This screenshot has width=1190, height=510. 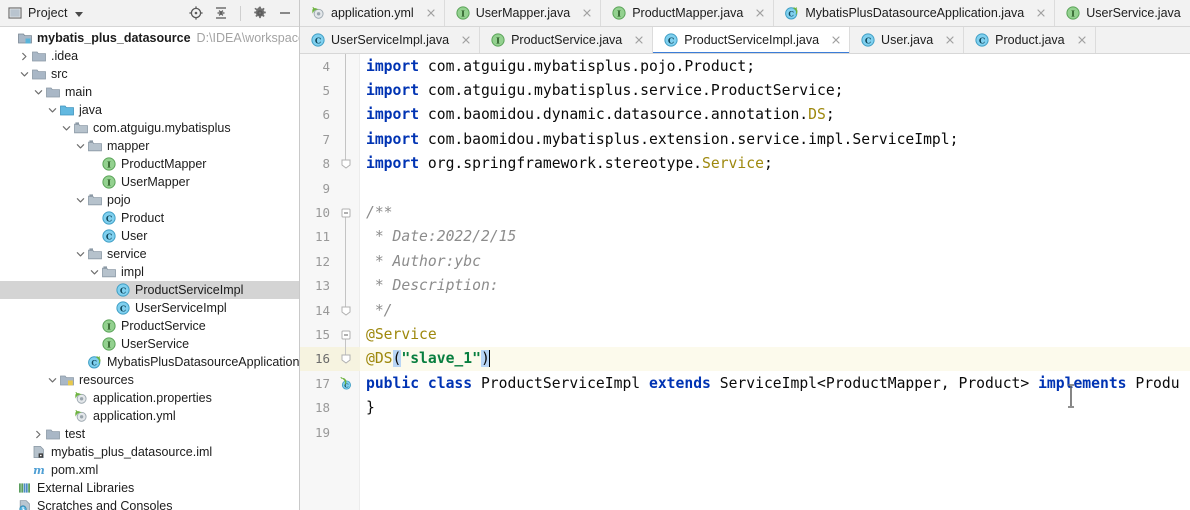 What do you see at coordinates (330, 432) in the screenshot?
I see `gutter-line: 19` at bounding box center [330, 432].